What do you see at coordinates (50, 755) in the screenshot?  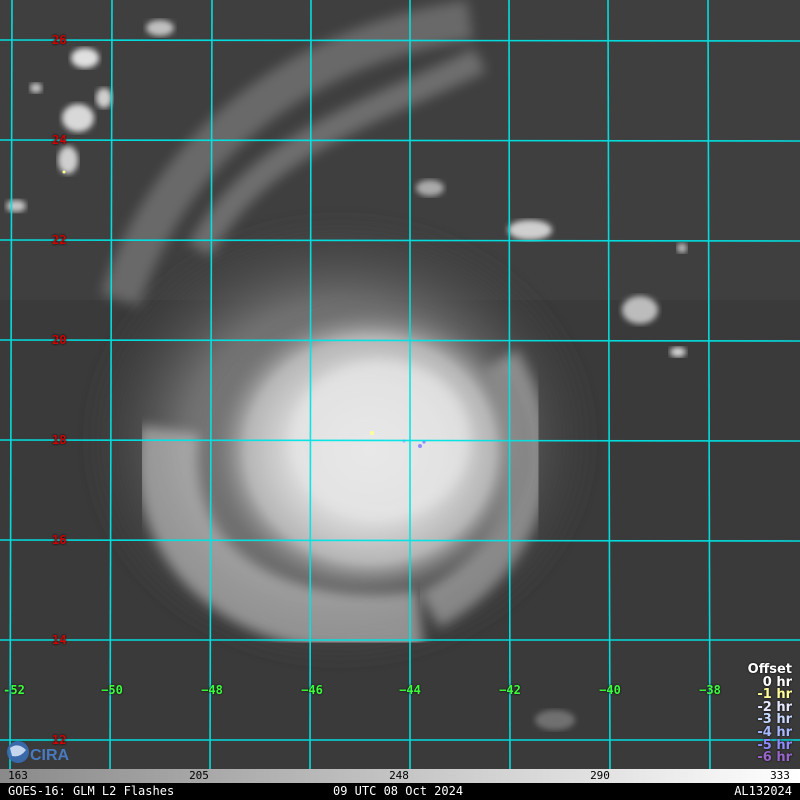 I see `svg-text: CIRA` at bounding box center [50, 755].